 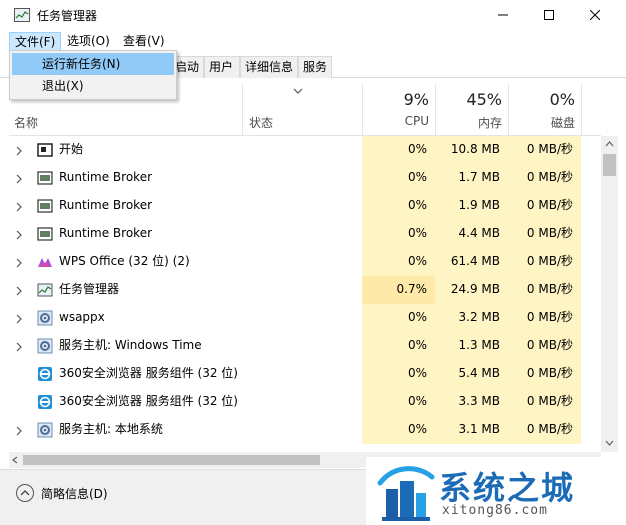 What do you see at coordinates (67, 16) in the screenshot?
I see `window-title: 任务管理器` at bounding box center [67, 16].